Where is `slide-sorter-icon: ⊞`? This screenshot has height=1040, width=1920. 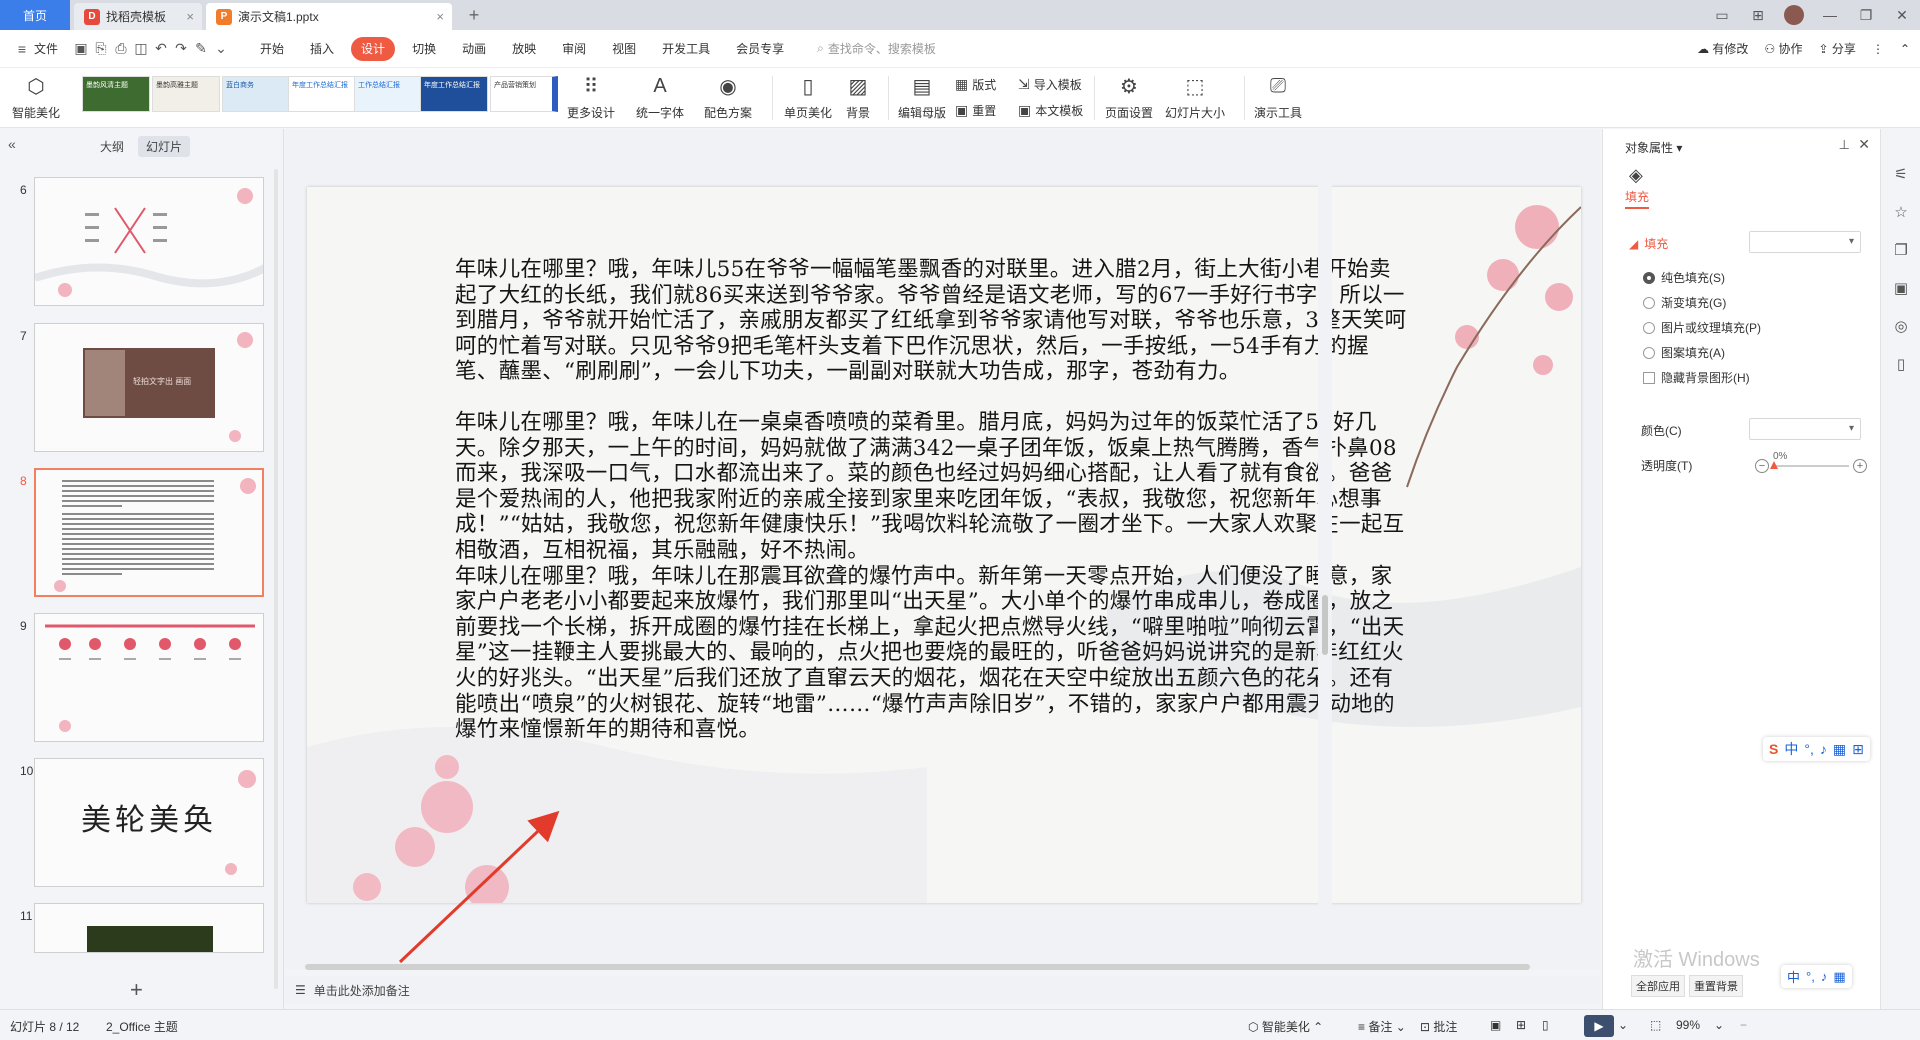 slide-sorter-icon: ⊞ is located at coordinates (1521, 1025).